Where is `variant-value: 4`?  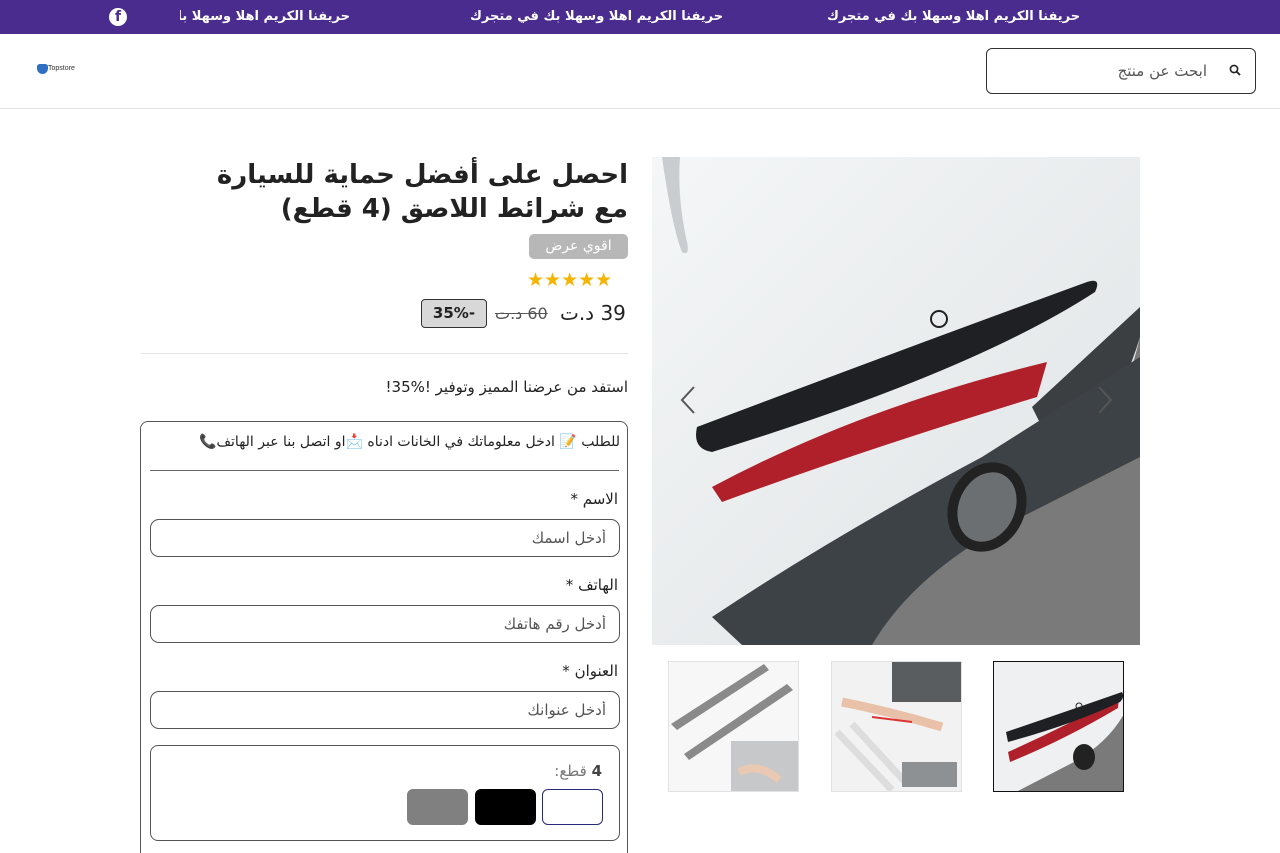
variant-value: 4 is located at coordinates (596, 771).